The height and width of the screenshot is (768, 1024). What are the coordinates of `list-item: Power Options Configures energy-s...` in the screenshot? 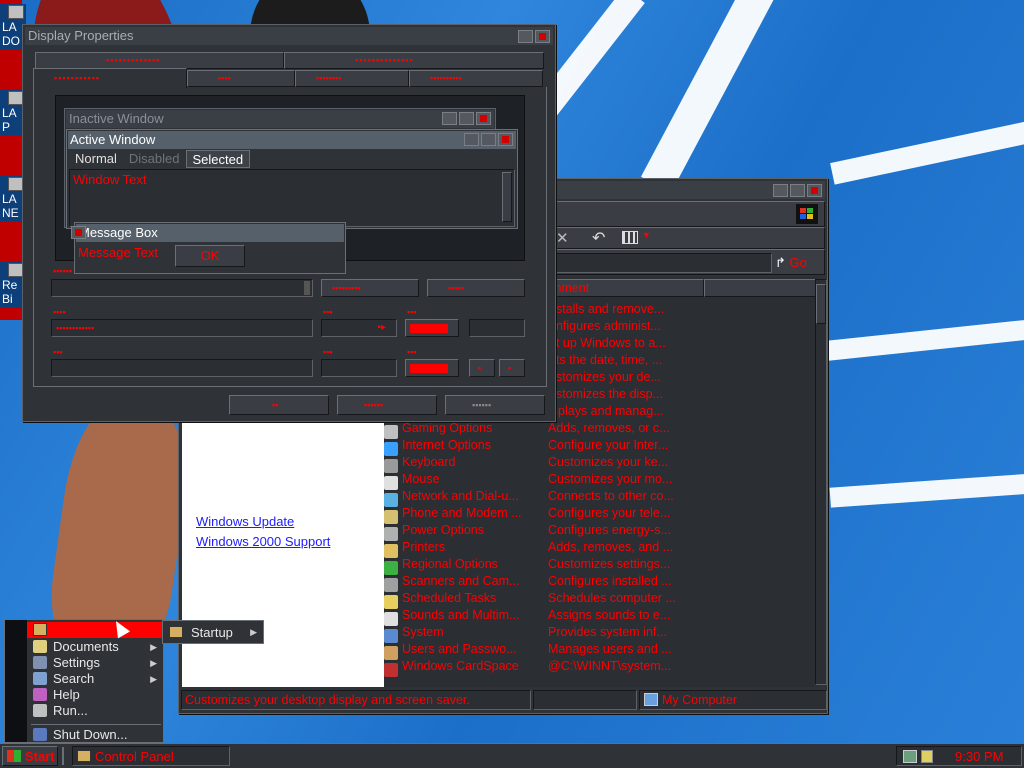 It's located at (541, 531).